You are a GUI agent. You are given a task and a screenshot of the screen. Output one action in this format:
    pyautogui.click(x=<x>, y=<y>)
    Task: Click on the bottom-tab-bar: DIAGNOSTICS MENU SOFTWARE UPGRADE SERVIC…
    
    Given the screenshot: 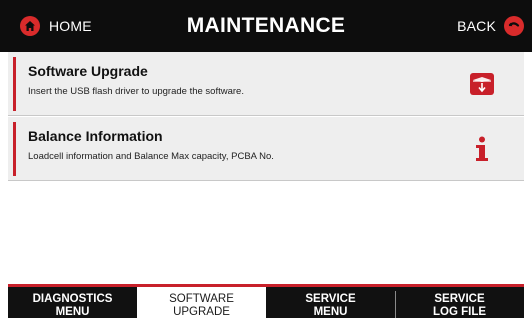 What is the action you would take?
    pyautogui.click(x=266, y=301)
    